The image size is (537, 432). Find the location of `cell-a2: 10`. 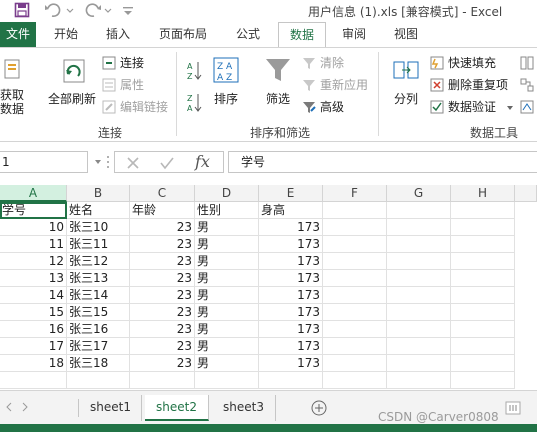

cell-a2: 10 is located at coordinates (33, 227).